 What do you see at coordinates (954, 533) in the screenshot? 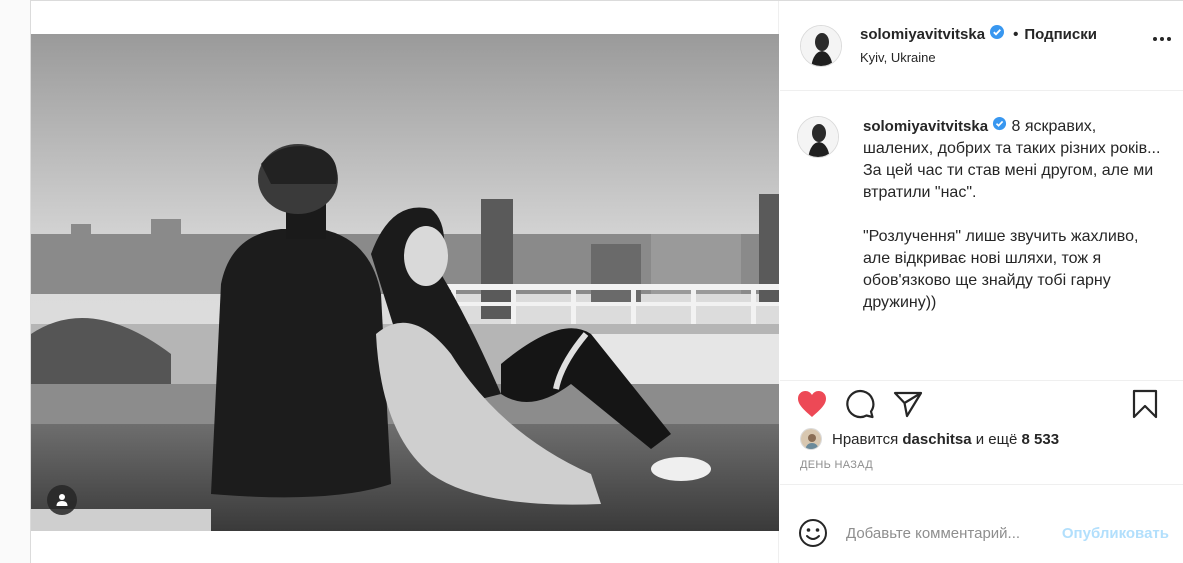
I see `comment-input` at bounding box center [954, 533].